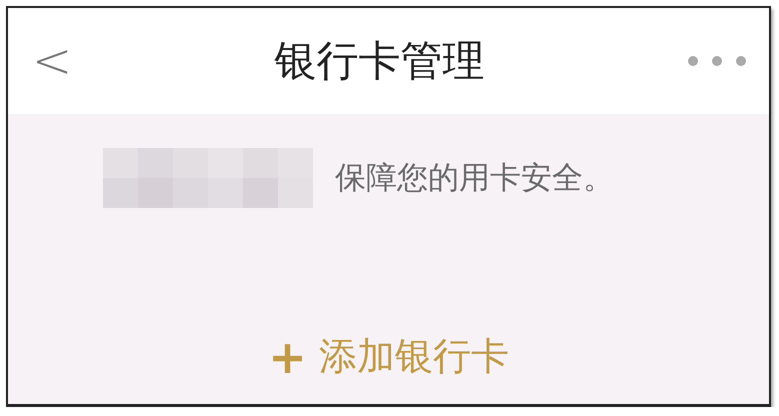 The image size is (779, 416). I want to click on page-title: 银行卡管理, so click(379, 61).